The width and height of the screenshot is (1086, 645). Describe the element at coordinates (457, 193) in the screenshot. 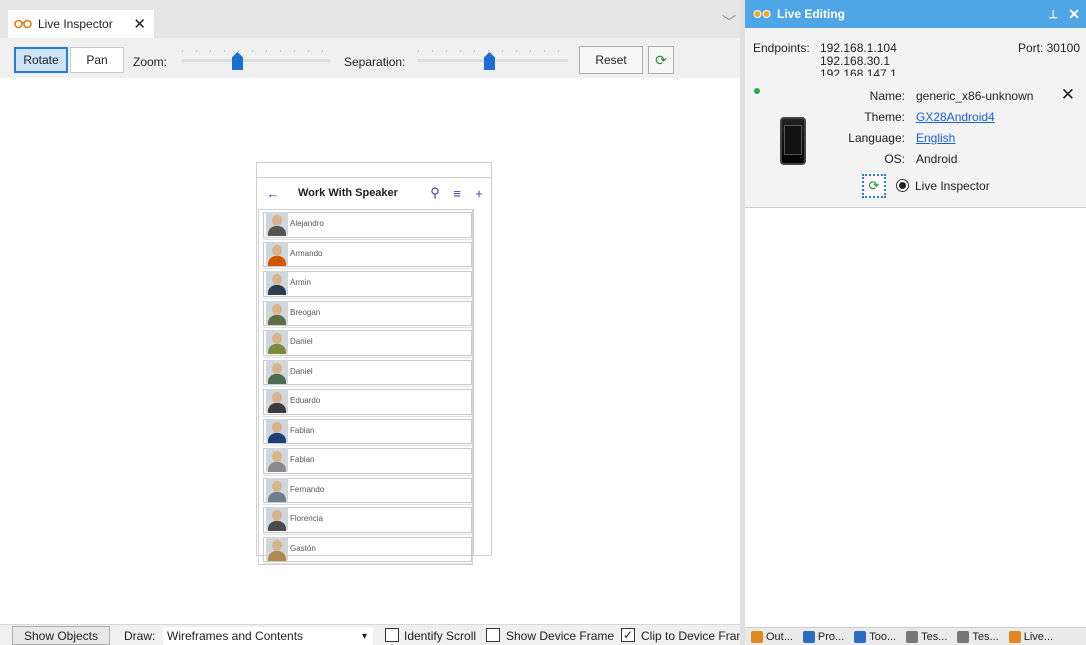

I see `filter-icon: ≡` at that location.